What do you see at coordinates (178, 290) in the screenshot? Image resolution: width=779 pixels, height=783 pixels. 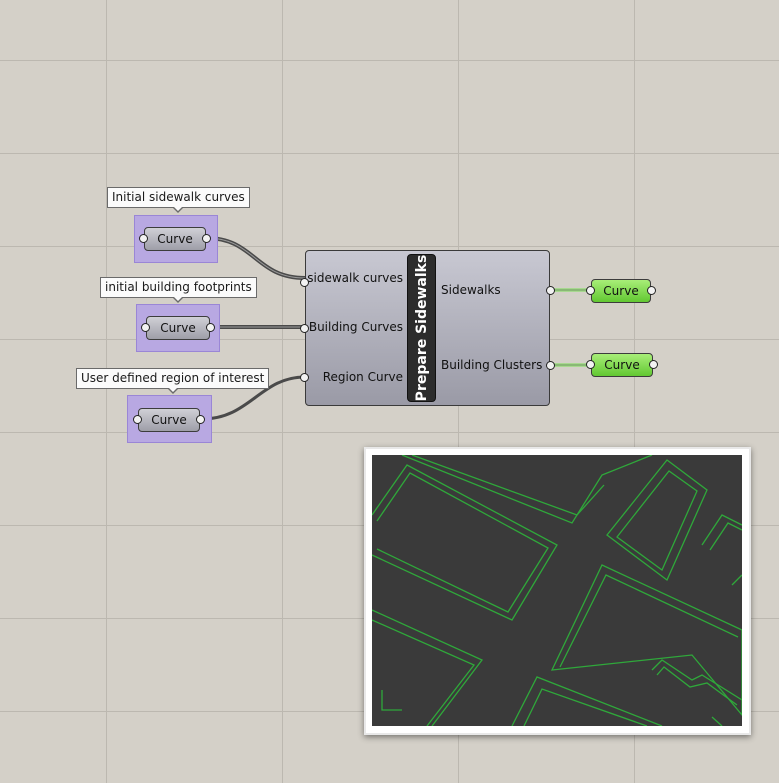 I see `note-initial-building-footprints: initial building footprints` at bounding box center [178, 290].